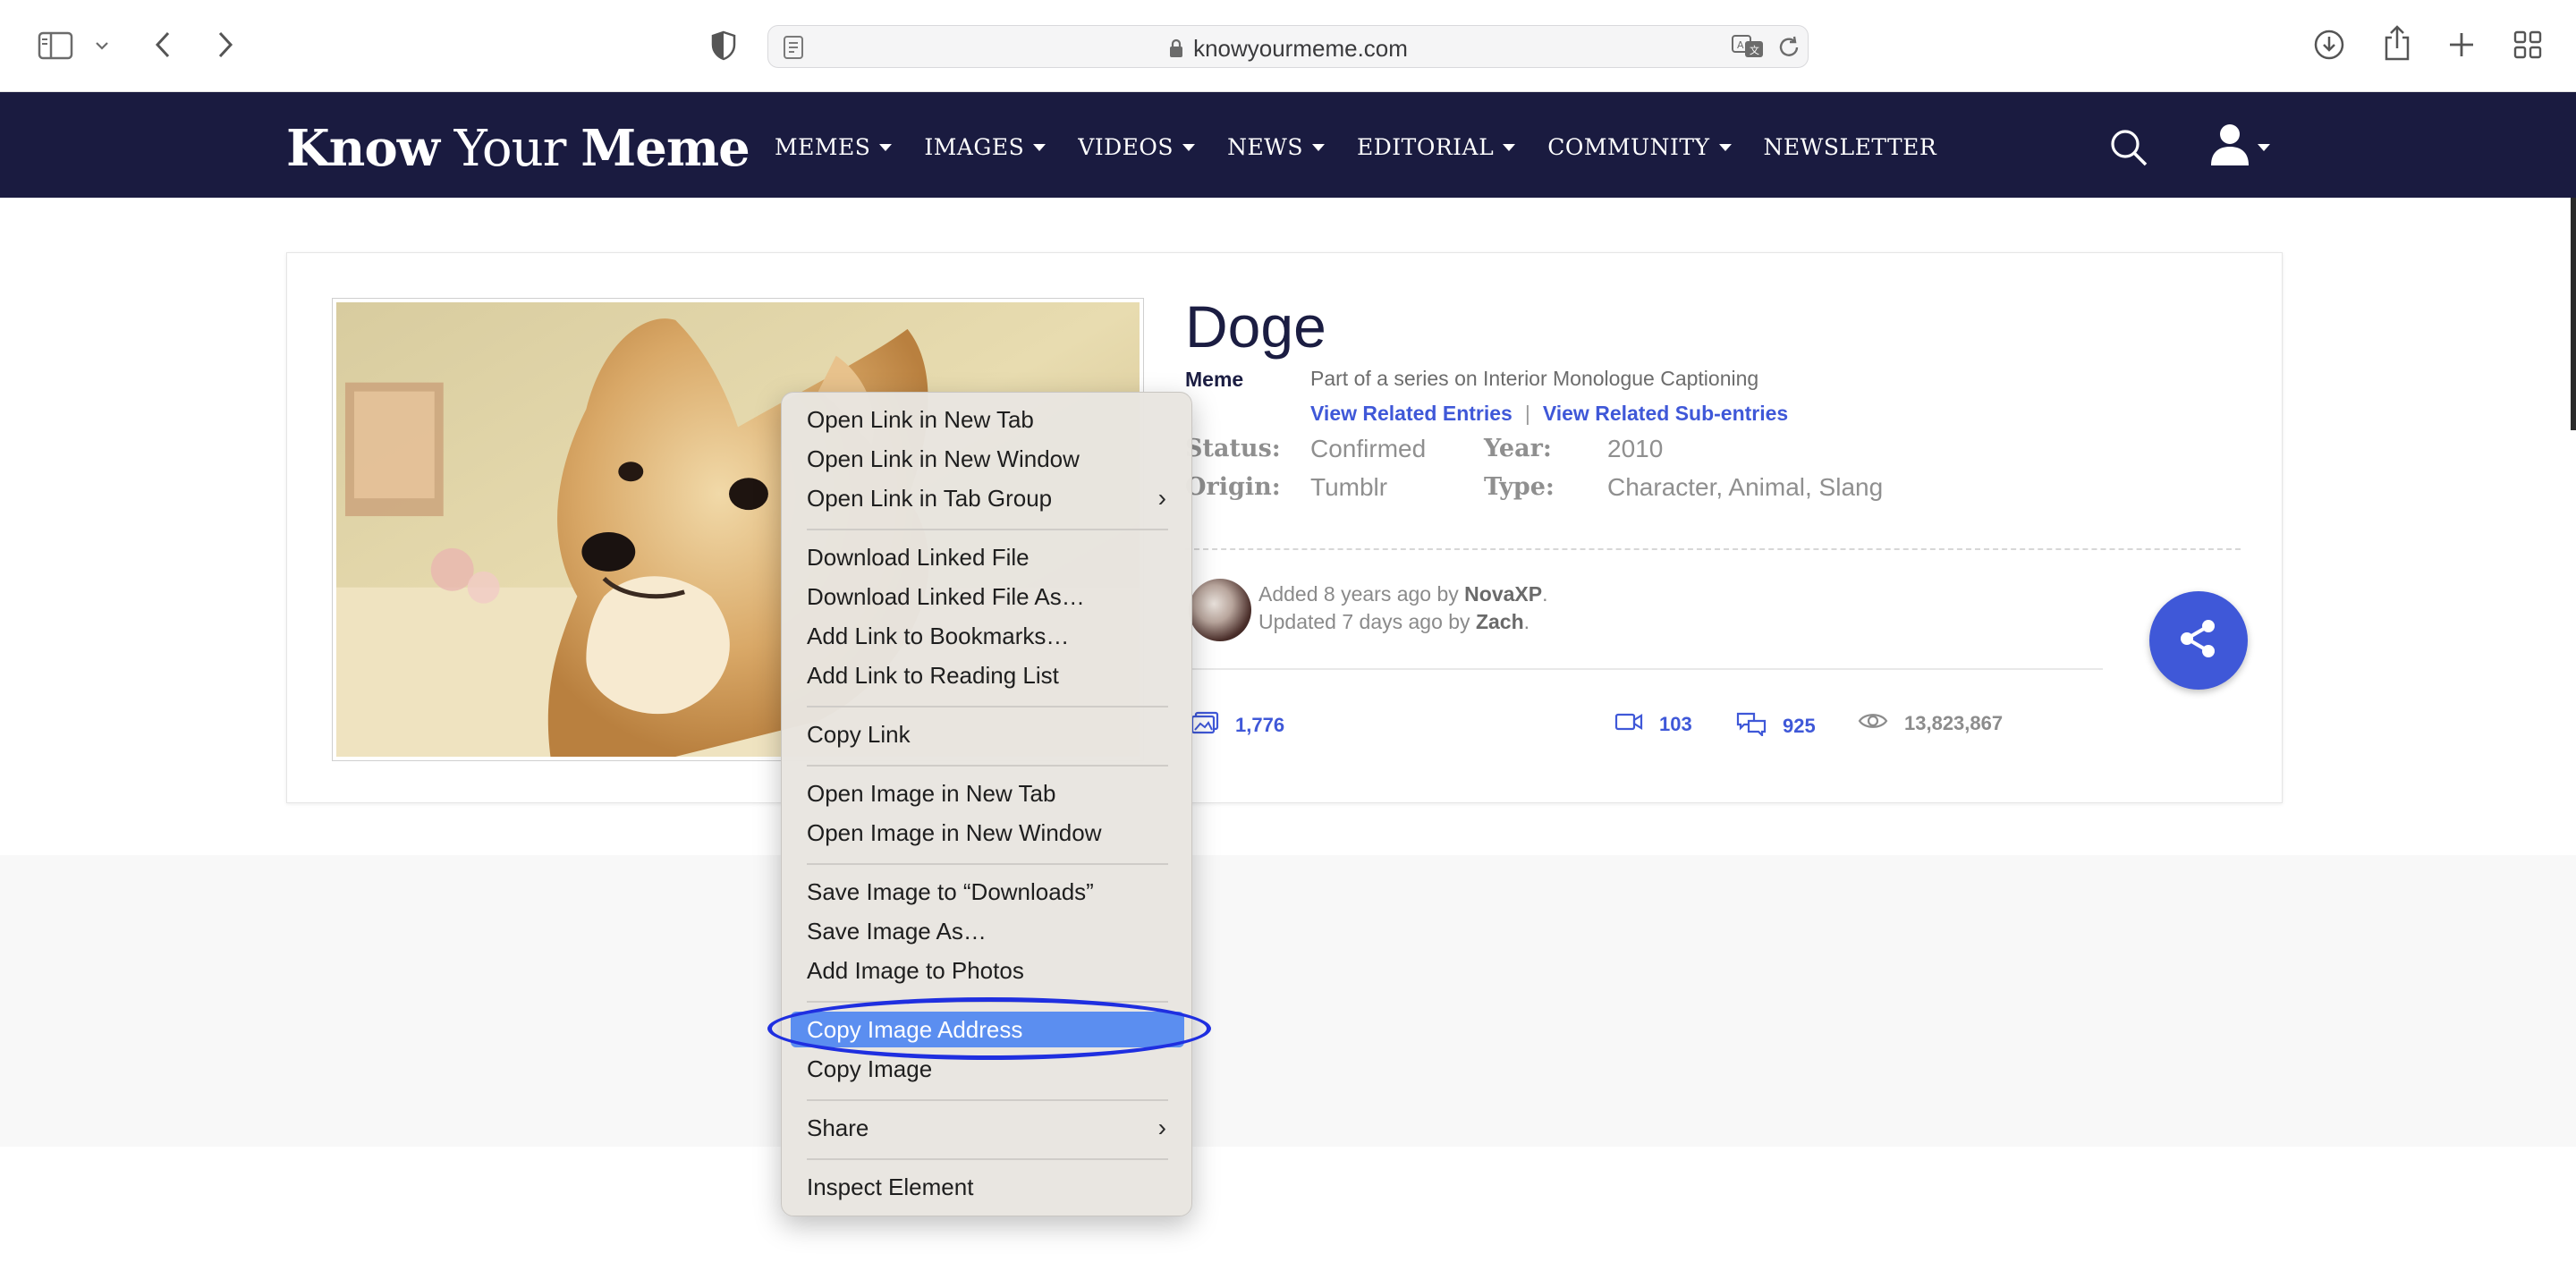 The height and width of the screenshot is (1271, 2576). I want to click on view-related-sub-entries-link: View Related Sub-entries, so click(1665, 413).